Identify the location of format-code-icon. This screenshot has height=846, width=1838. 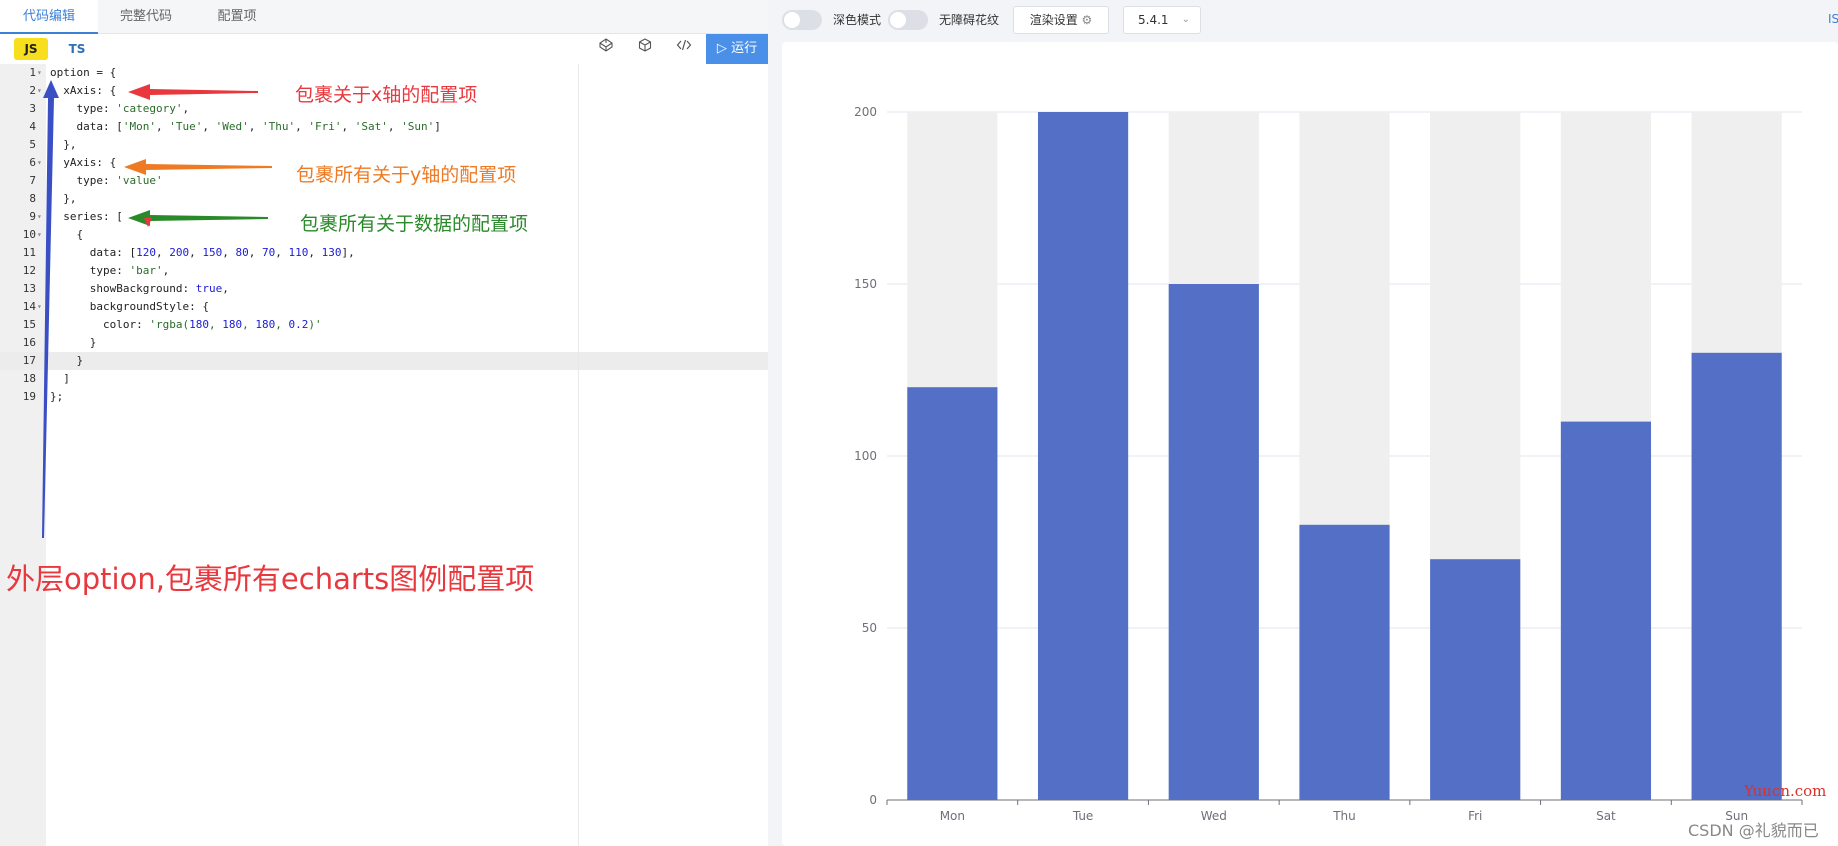
(684, 49).